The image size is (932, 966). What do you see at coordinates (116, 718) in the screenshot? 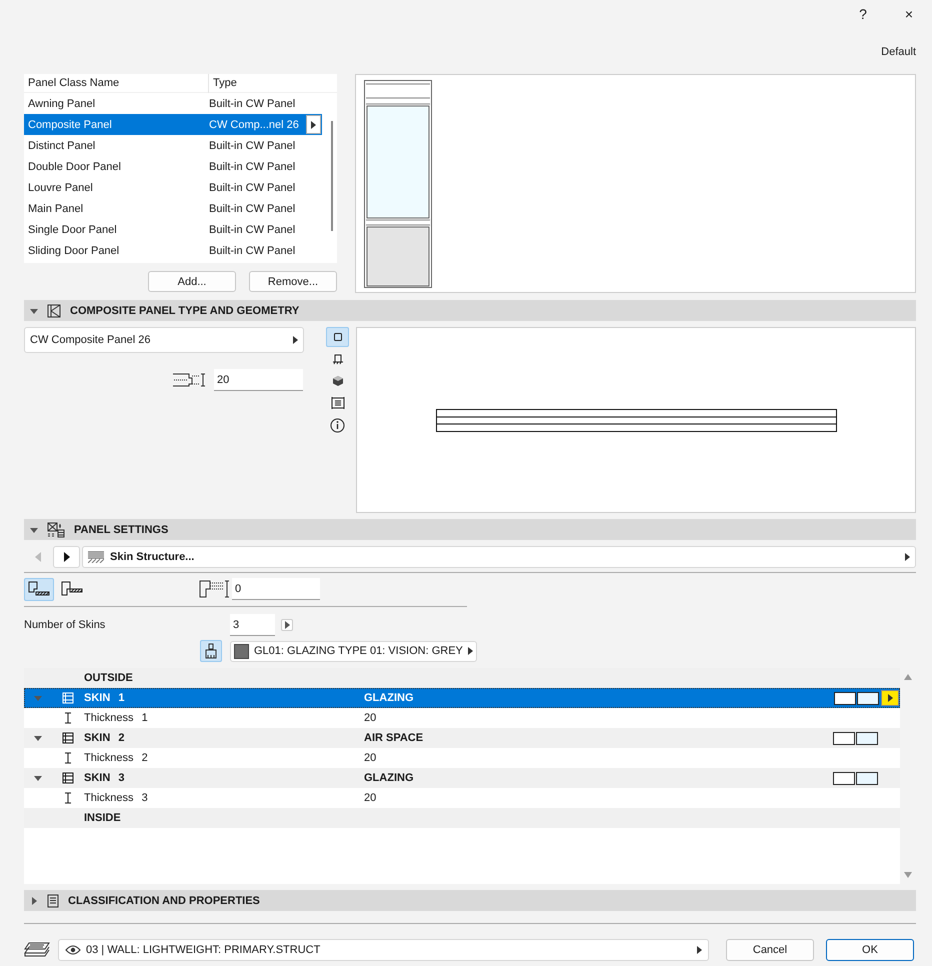
I see `thickness-label: Thickness 1` at bounding box center [116, 718].